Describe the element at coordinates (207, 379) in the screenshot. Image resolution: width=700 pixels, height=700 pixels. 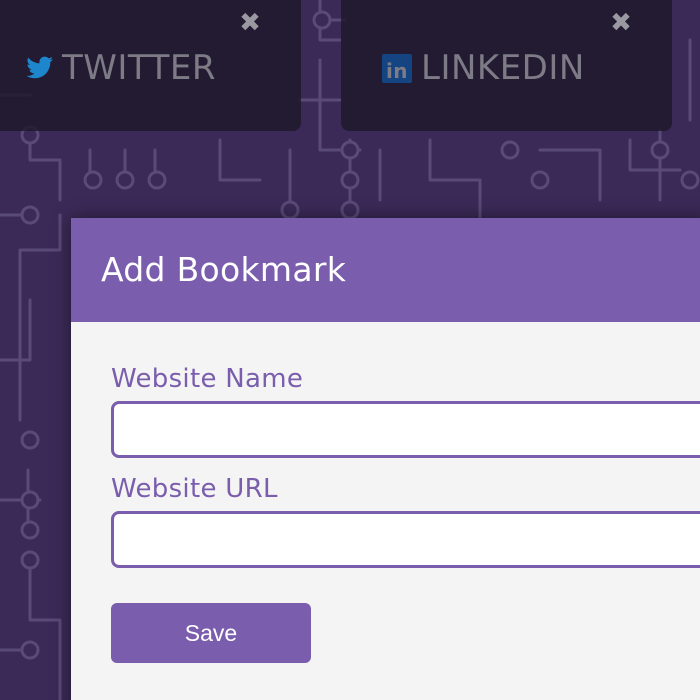
I see `website-name-label: Website Name` at that location.